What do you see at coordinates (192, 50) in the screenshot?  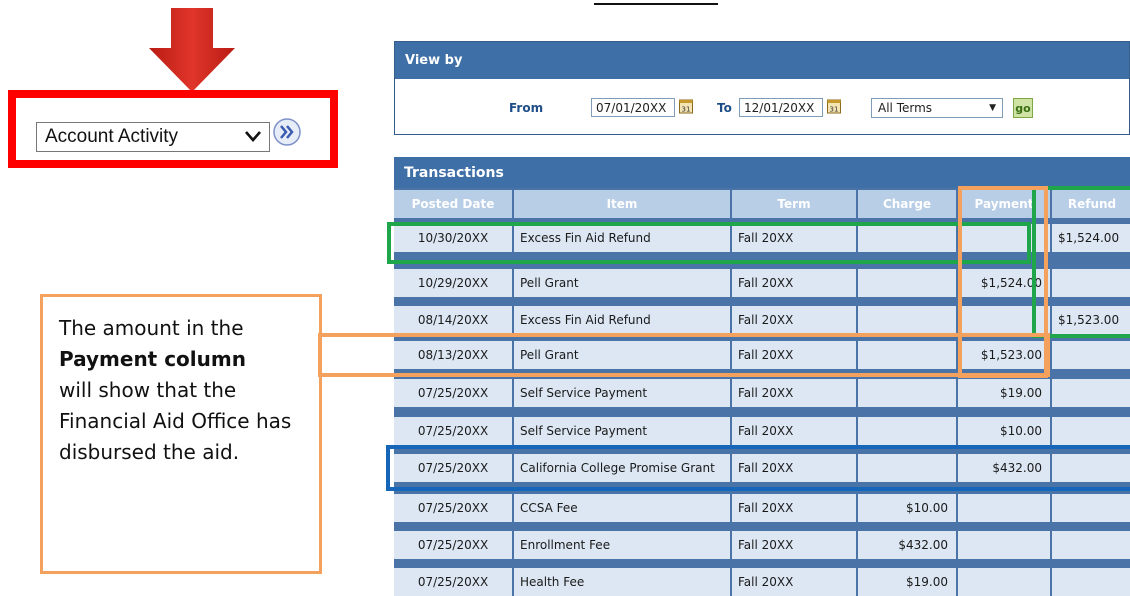 I see `red-arrow-icon` at bounding box center [192, 50].